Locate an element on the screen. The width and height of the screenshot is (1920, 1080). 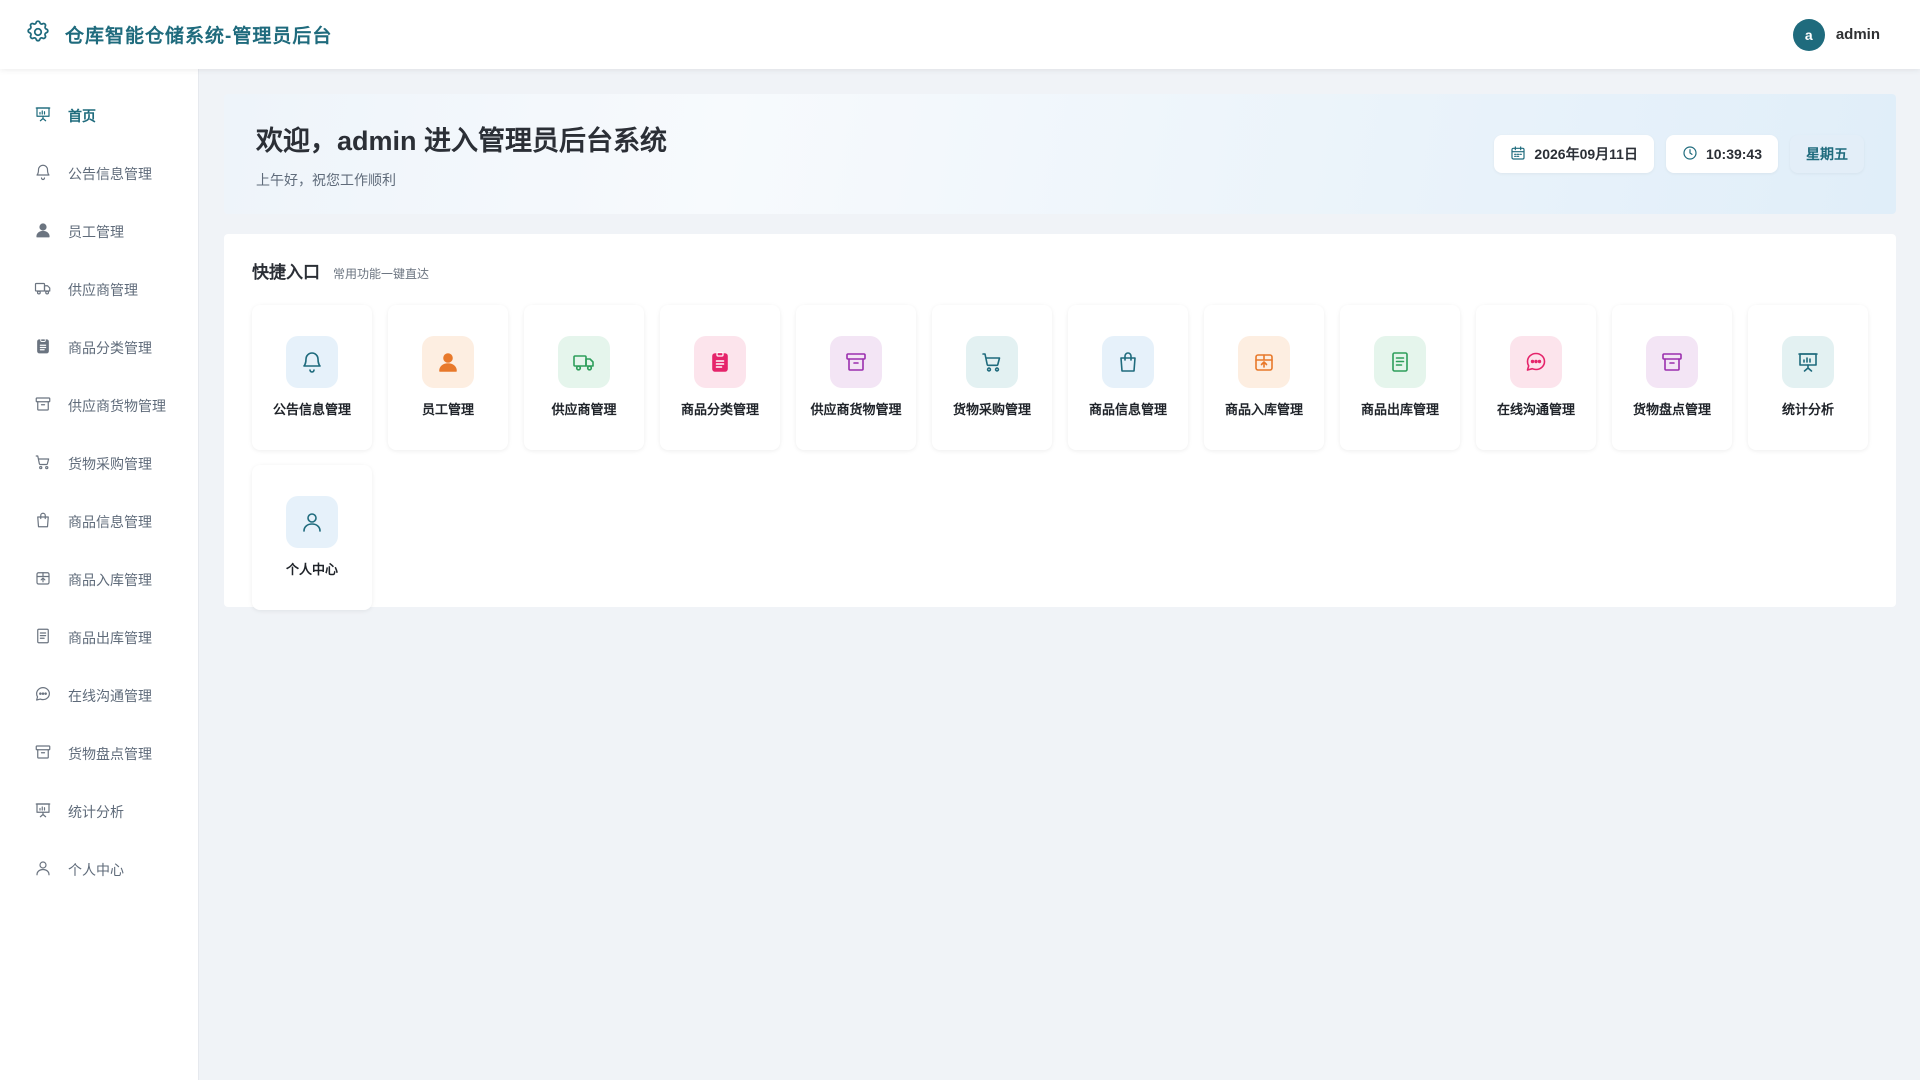
truck-icon is located at coordinates (43, 290).